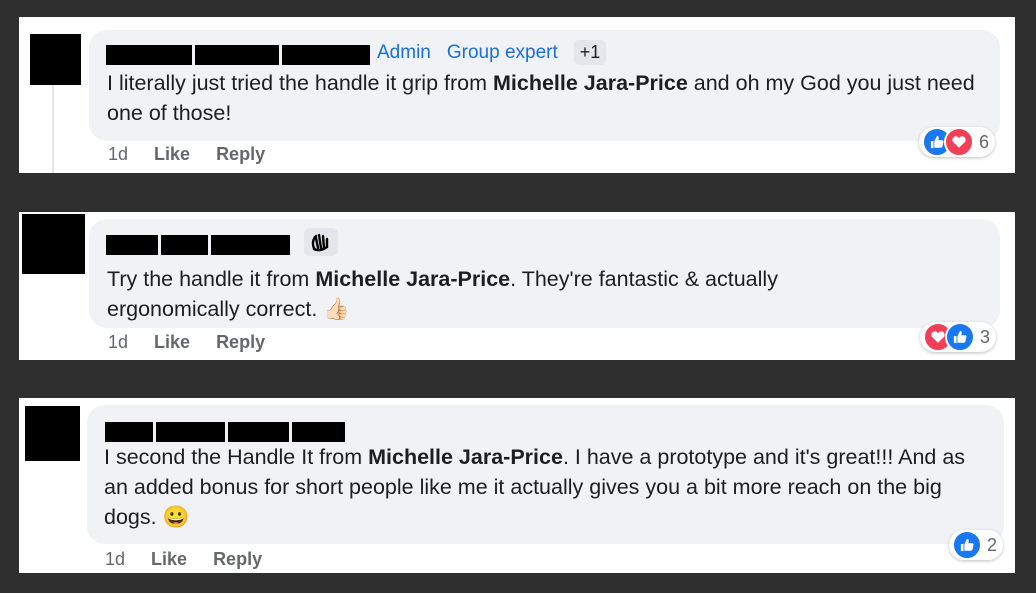 This screenshot has height=593, width=1036. I want to click on reaction-count: 2, so click(992, 544).